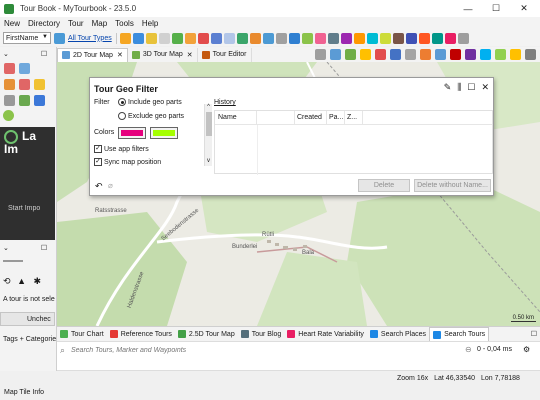 This screenshot has height=400, width=540. I want to click on gear-icon, so click(385, 38).